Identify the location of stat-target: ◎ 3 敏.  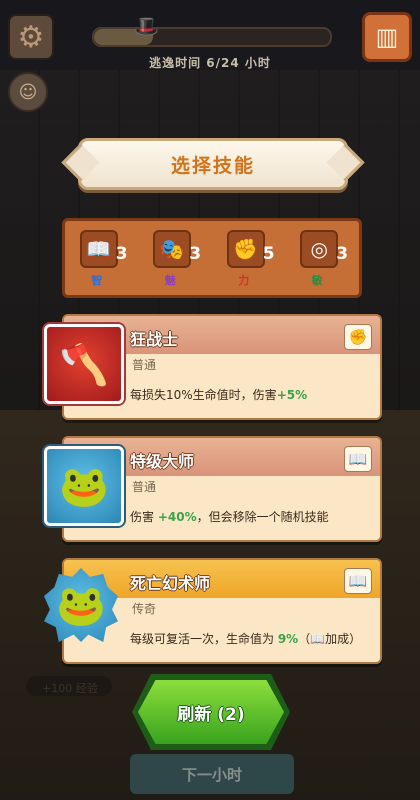
(322, 258).